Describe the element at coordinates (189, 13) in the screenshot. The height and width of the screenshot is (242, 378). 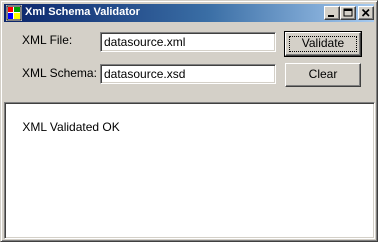
I see `title-bar: Xml Schema Validator` at that location.